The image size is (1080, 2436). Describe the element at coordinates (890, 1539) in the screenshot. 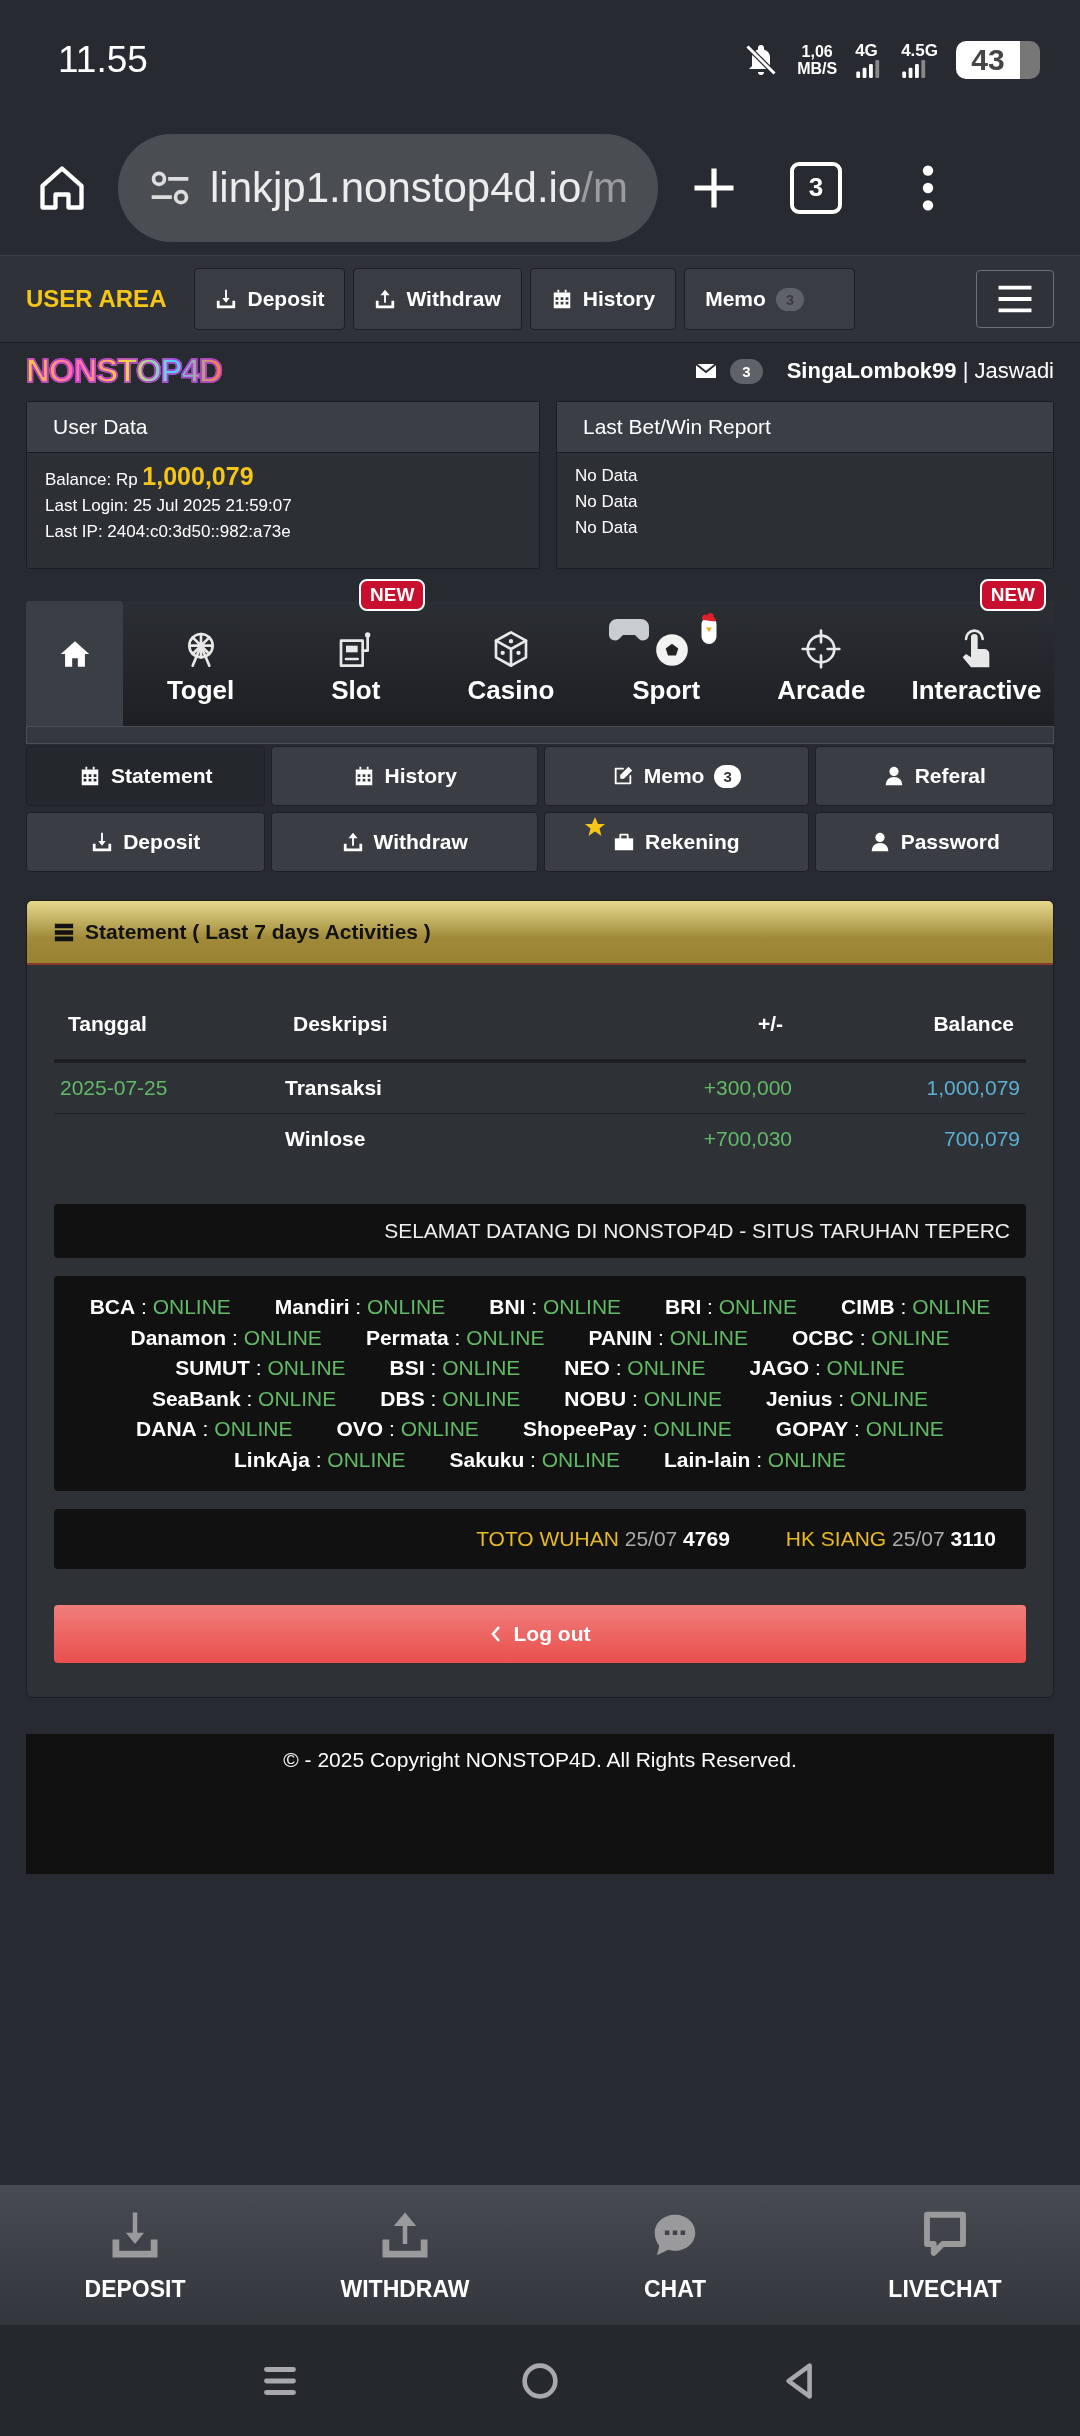

I see `lottery-result: HK SIANG 25/07 3110` at that location.